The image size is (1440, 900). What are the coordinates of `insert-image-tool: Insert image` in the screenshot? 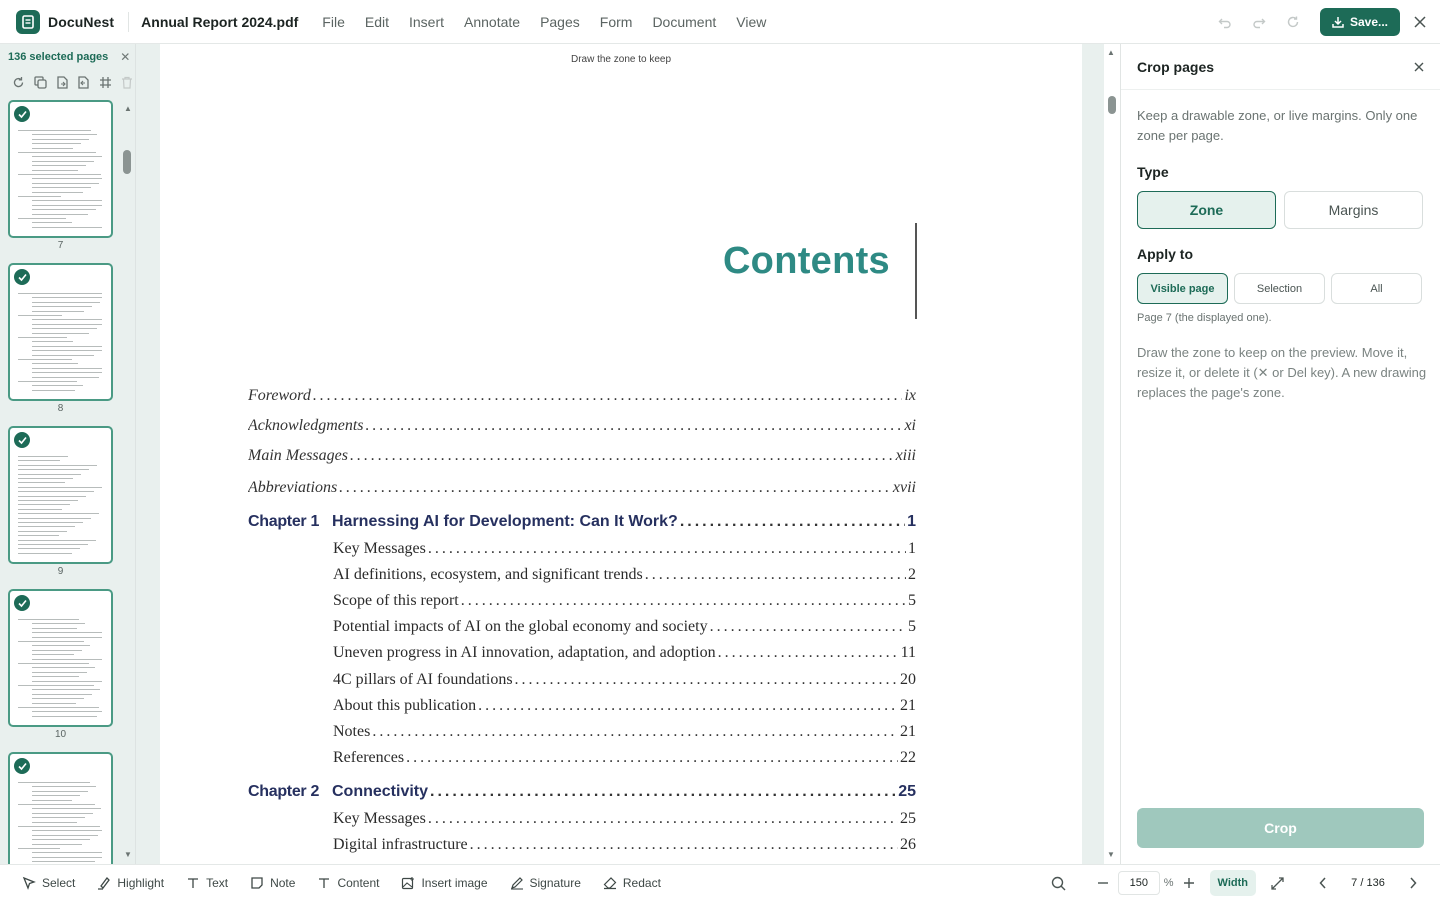 It's located at (444, 883).